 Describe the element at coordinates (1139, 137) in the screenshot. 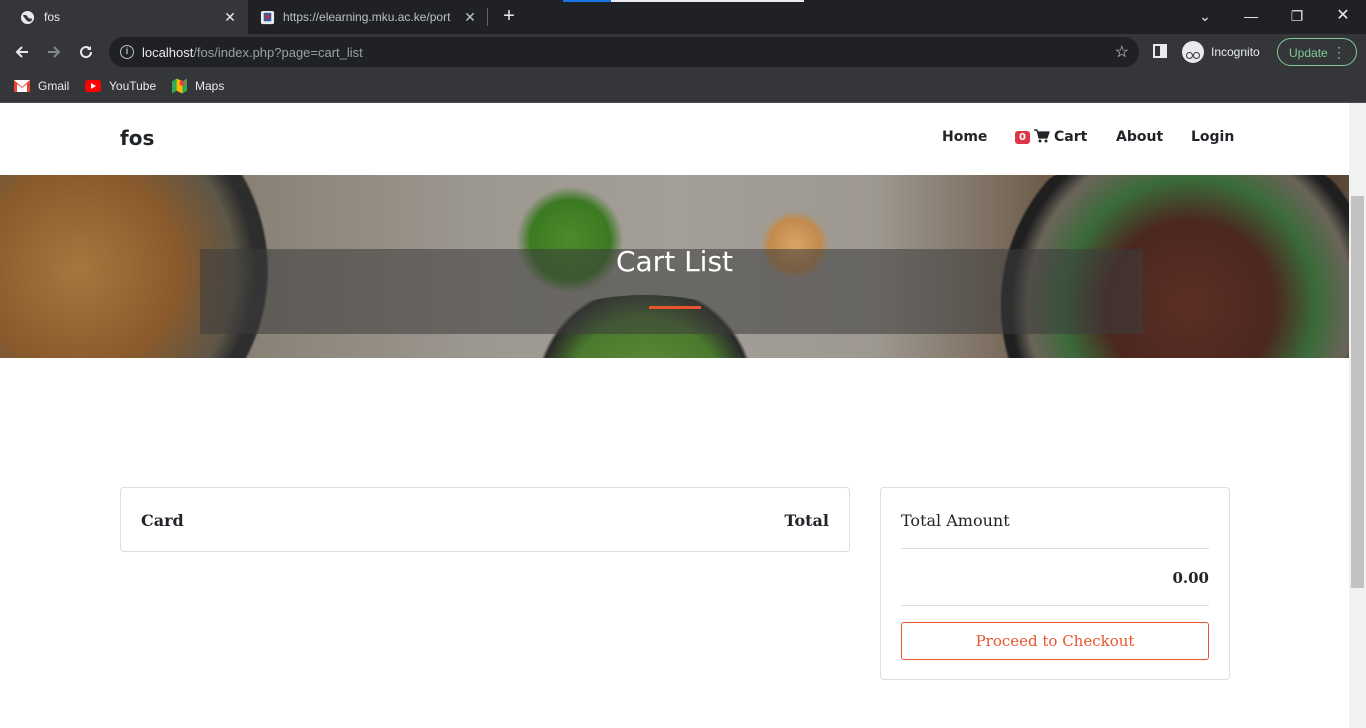

I see `nav-about: About` at that location.